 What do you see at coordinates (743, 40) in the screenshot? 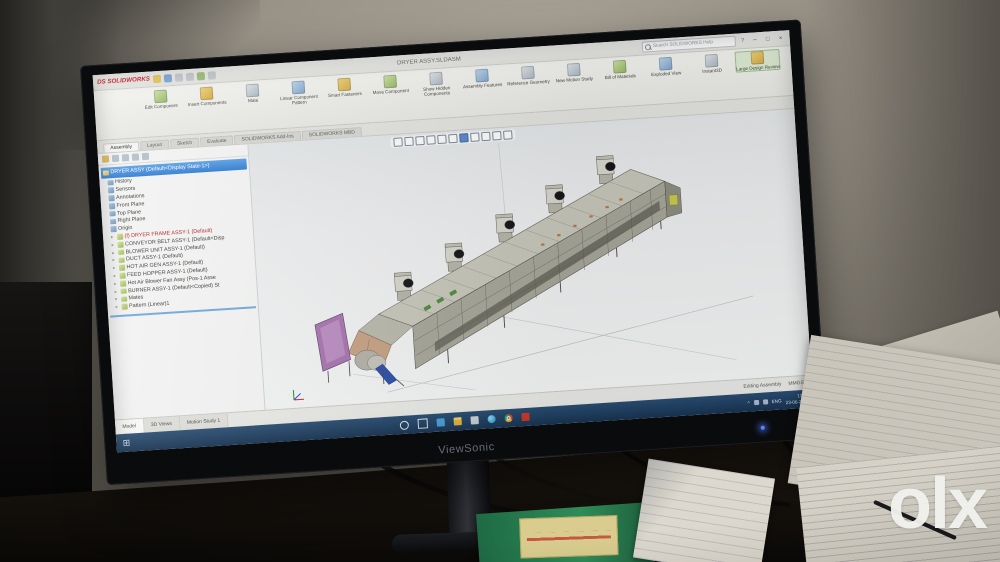
I see `help-button: ?` at bounding box center [743, 40].